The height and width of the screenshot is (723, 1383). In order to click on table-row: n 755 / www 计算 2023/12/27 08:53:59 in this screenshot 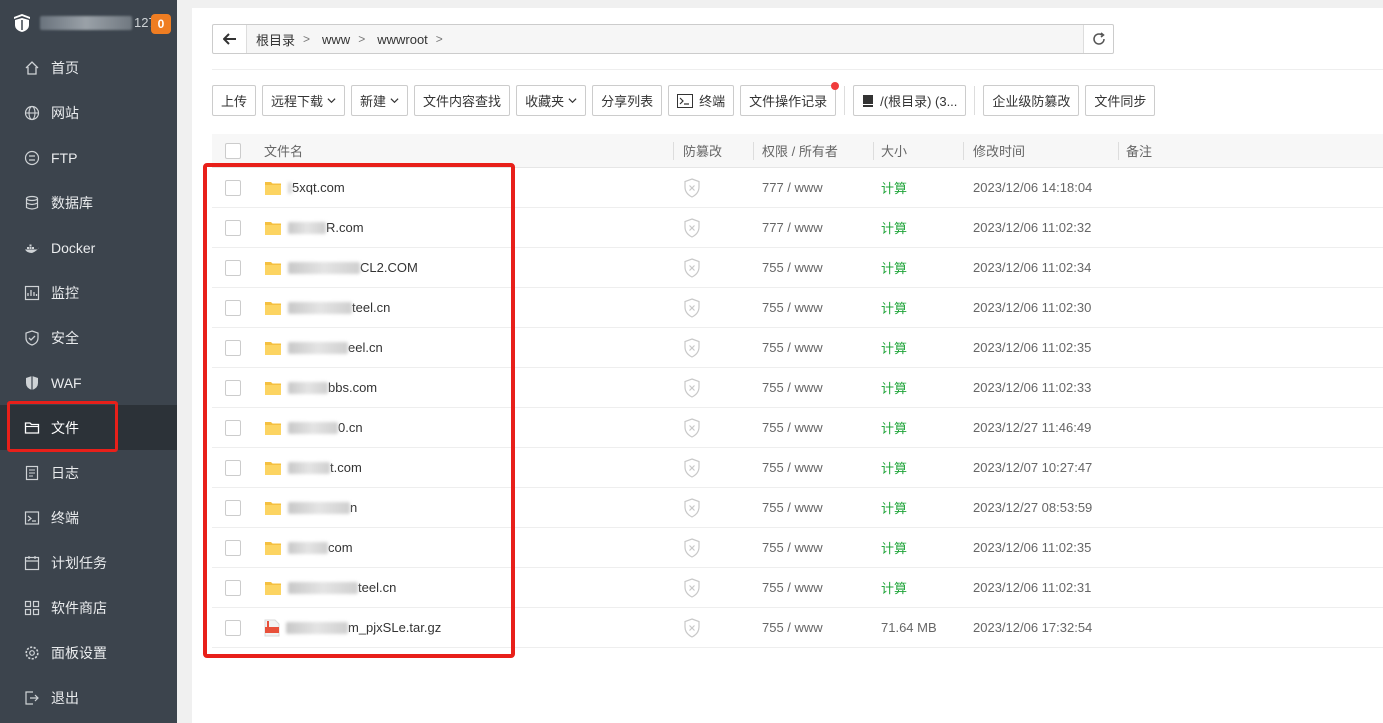, I will do `click(797, 508)`.